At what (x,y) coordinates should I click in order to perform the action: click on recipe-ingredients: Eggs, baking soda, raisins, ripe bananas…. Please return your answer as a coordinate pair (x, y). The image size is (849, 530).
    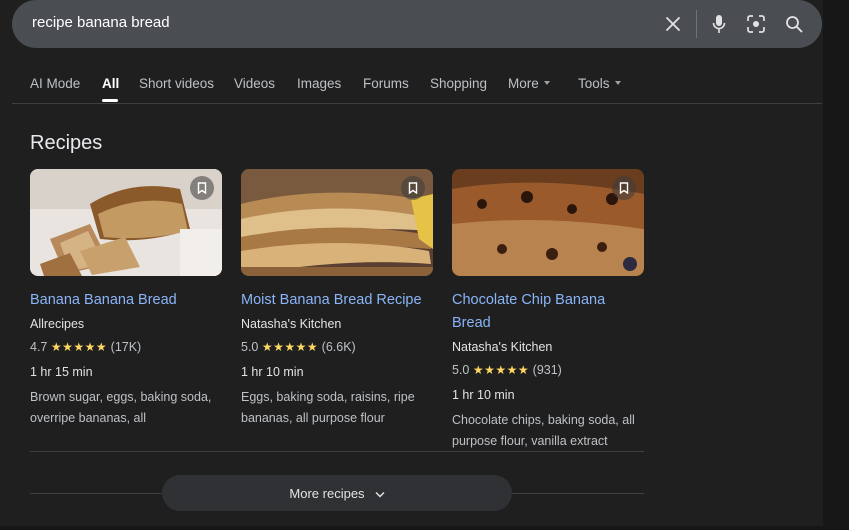
    Looking at the image, I should click on (328, 407).